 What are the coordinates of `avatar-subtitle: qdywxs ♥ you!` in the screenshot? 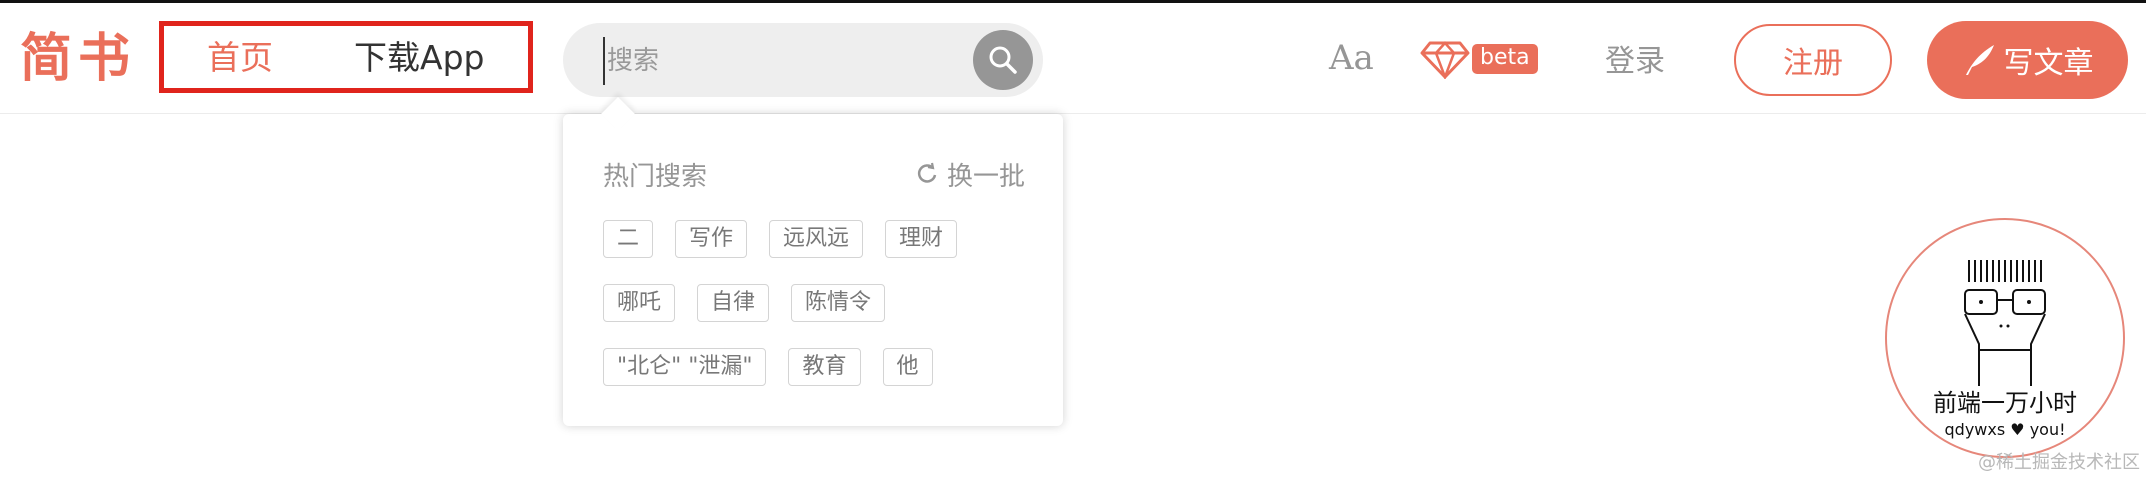 It's located at (2005, 429).